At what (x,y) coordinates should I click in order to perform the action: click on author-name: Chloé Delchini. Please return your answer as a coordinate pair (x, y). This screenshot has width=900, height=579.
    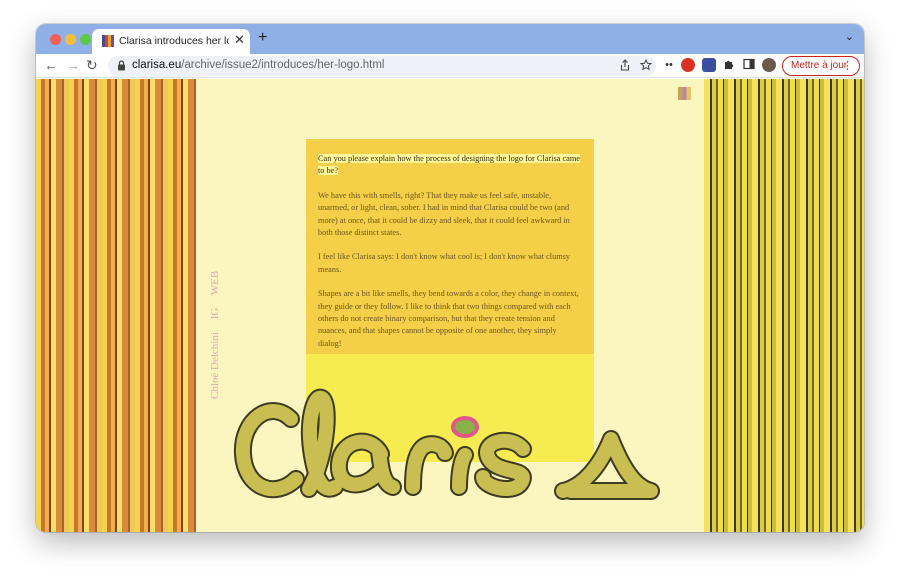
    Looking at the image, I should click on (215, 365).